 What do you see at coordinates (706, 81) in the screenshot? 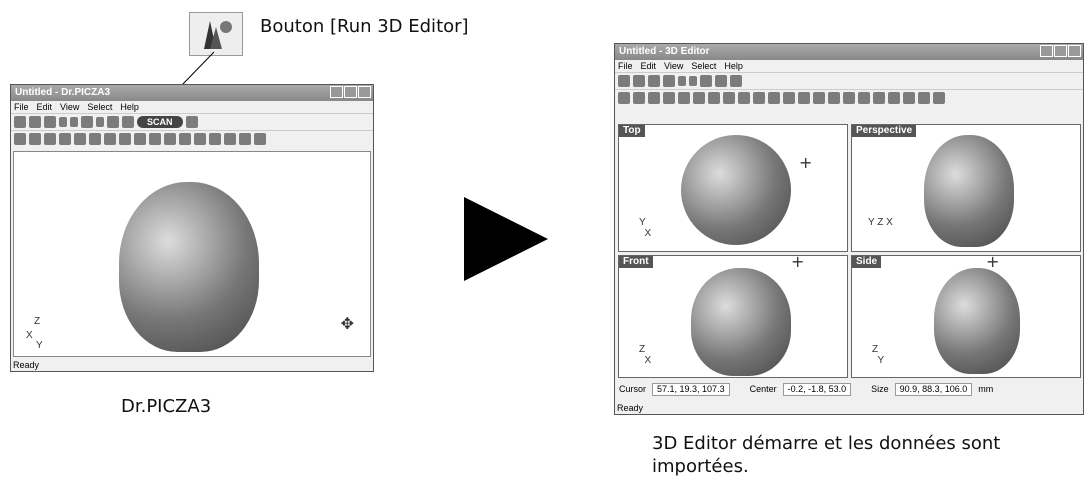
I see `print-icon` at bounding box center [706, 81].